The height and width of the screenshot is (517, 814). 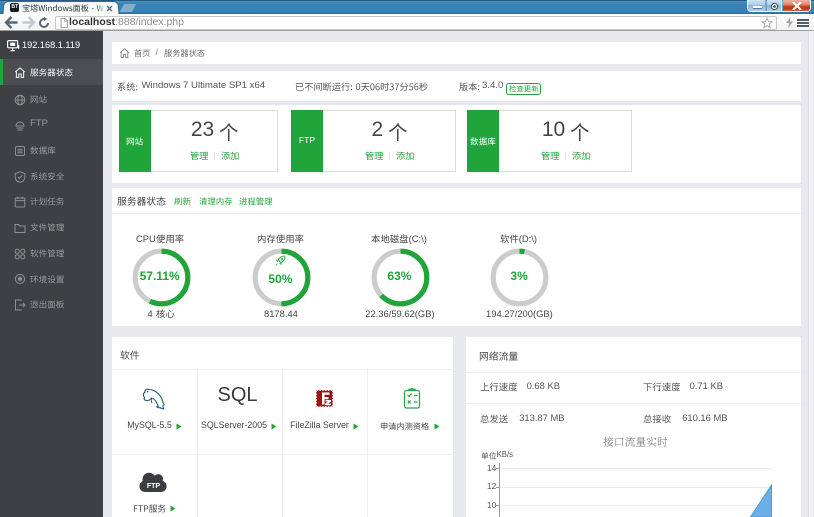 I want to click on svg-text: FTP, so click(x=154, y=486).